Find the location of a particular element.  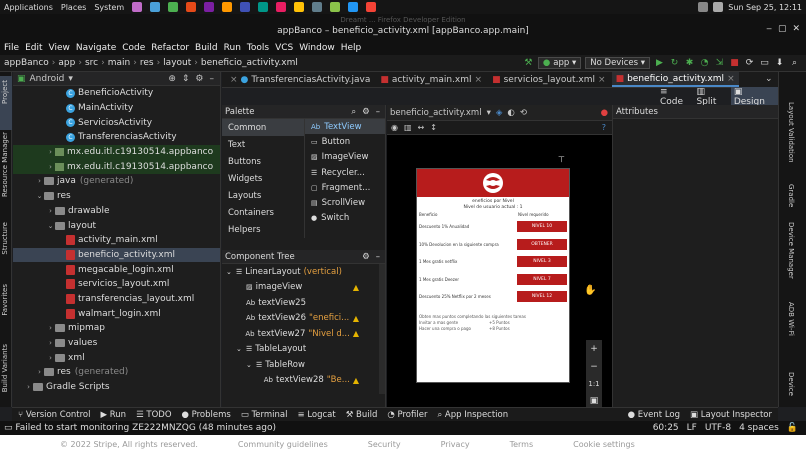

project-tree-item: beneficio_activity.xml is located at coordinates (116, 255).